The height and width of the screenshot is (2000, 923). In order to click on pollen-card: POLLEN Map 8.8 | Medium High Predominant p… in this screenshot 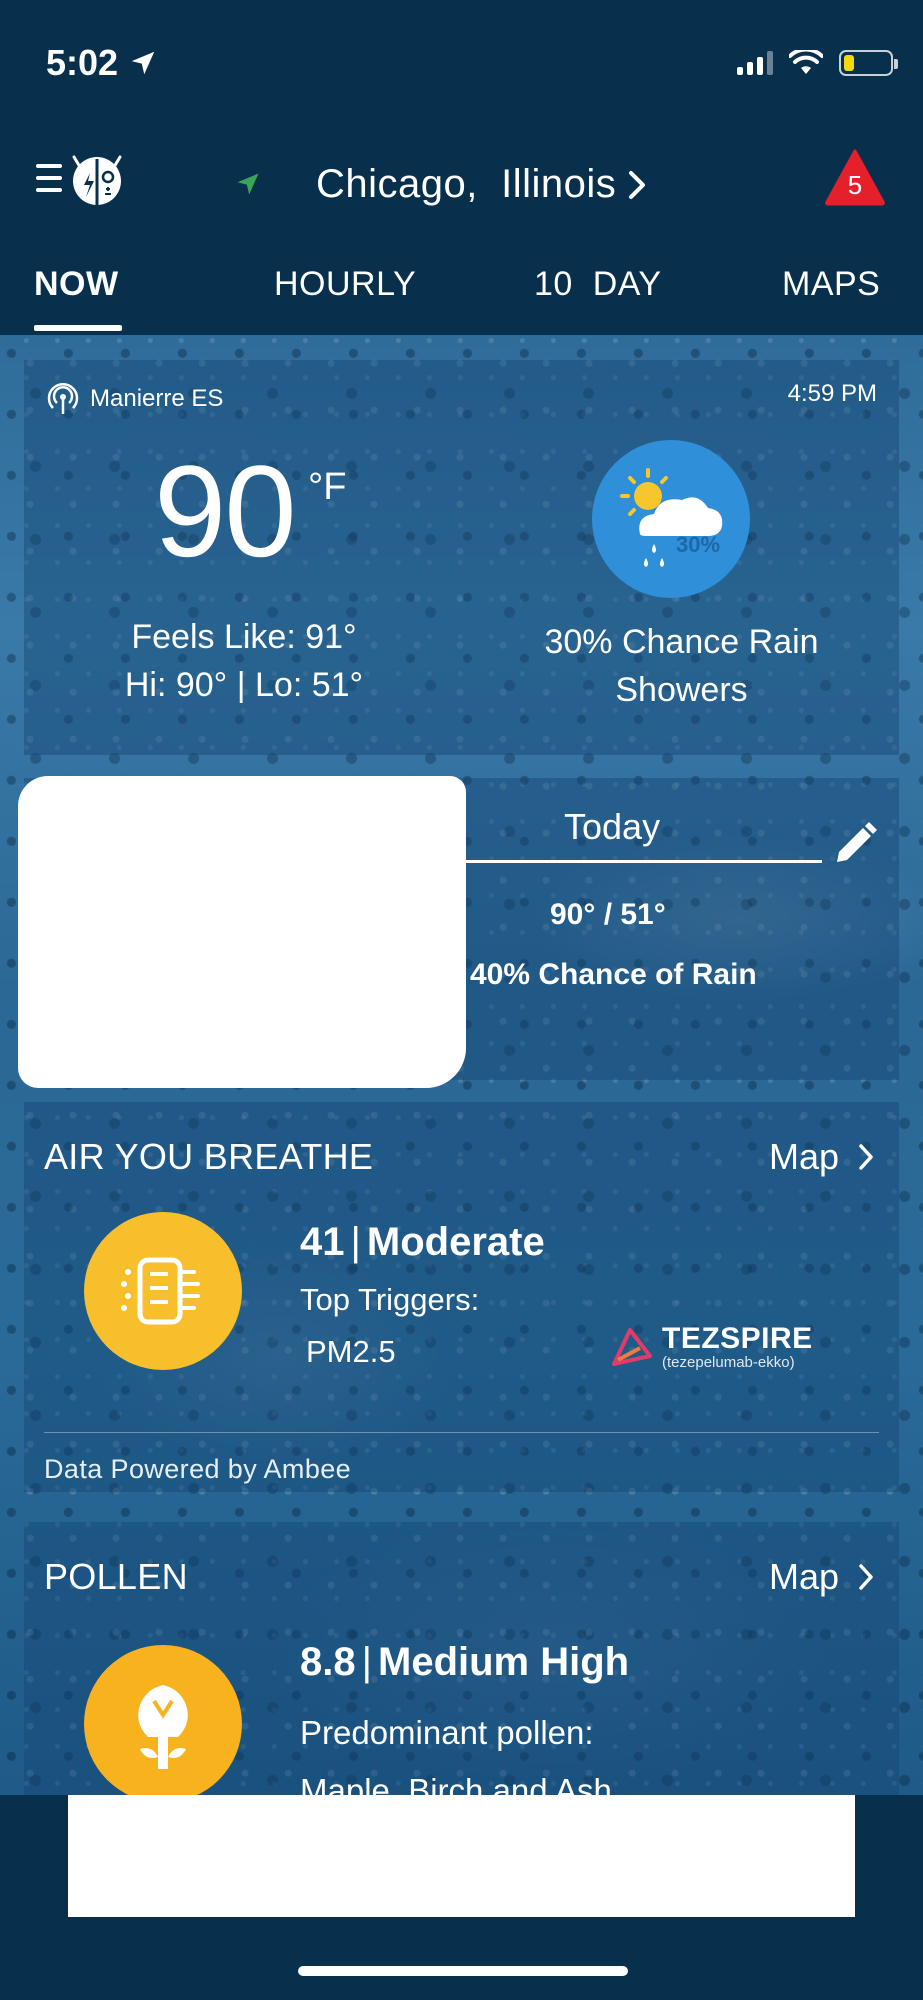, I will do `click(461, 1665)`.